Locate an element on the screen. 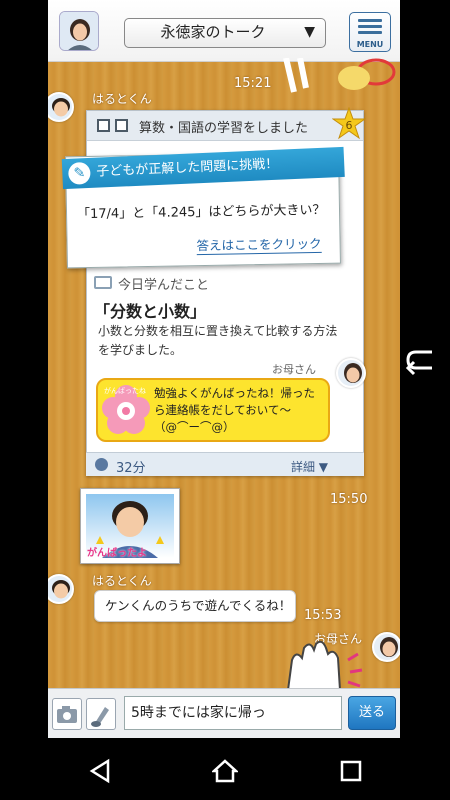 This screenshot has height=800, width=450. timestamp: 15:53 is located at coordinates (323, 615).